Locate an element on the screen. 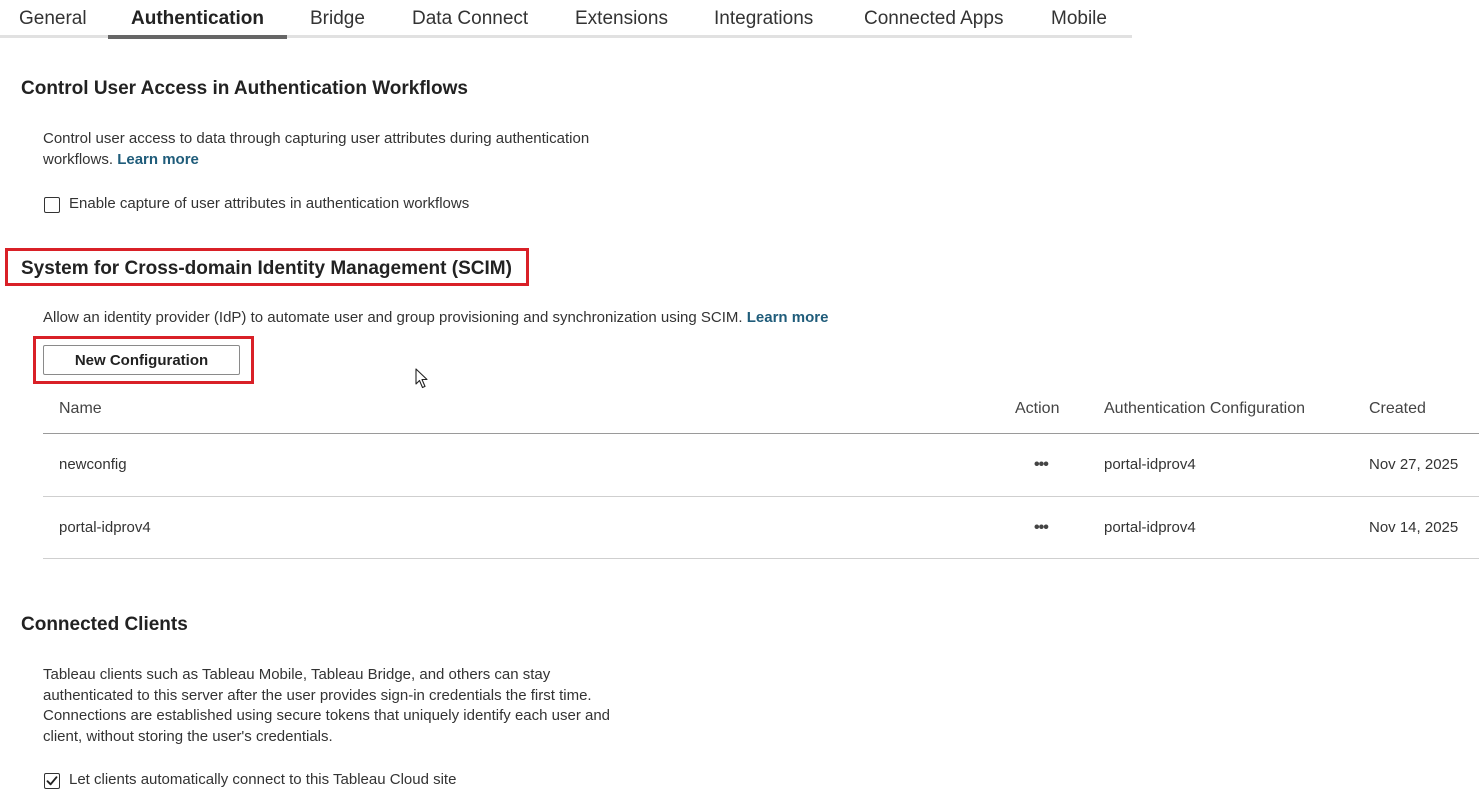  tab-integrations: Integrations is located at coordinates (763, 19).